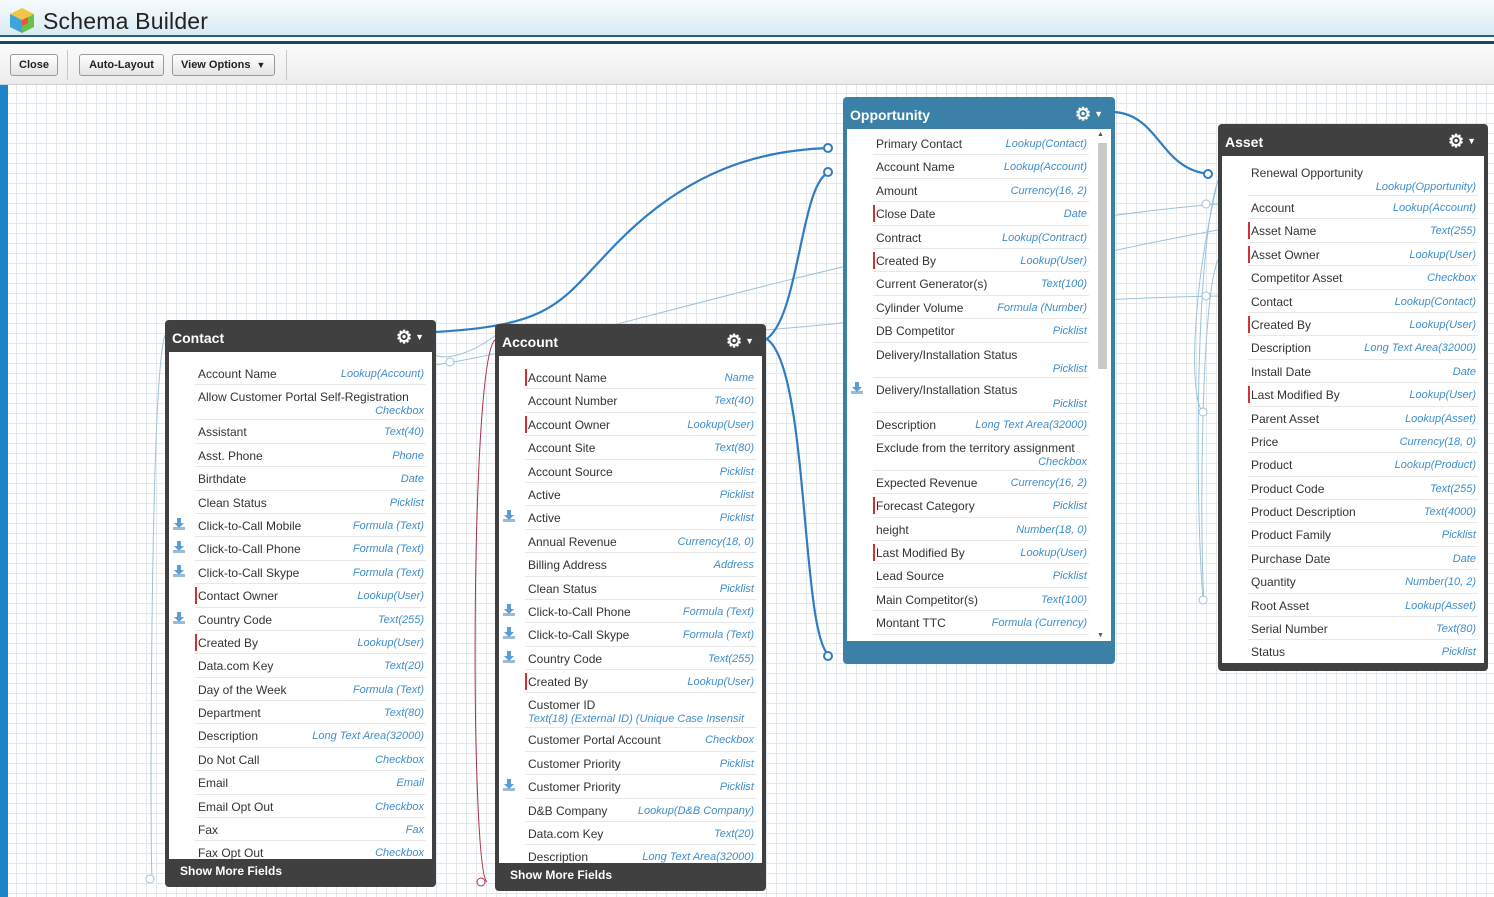 Image resolution: width=1494 pixels, height=897 pixels. What do you see at coordinates (1363, 559) in the screenshot?
I see `field-row: Purchase Date Date` at bounding box center [1363, 559].